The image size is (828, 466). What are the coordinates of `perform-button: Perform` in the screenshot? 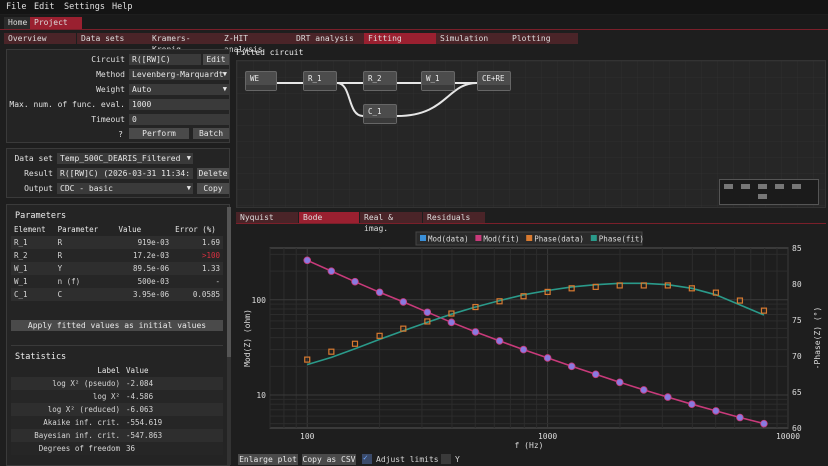 It's located at (159, 133).